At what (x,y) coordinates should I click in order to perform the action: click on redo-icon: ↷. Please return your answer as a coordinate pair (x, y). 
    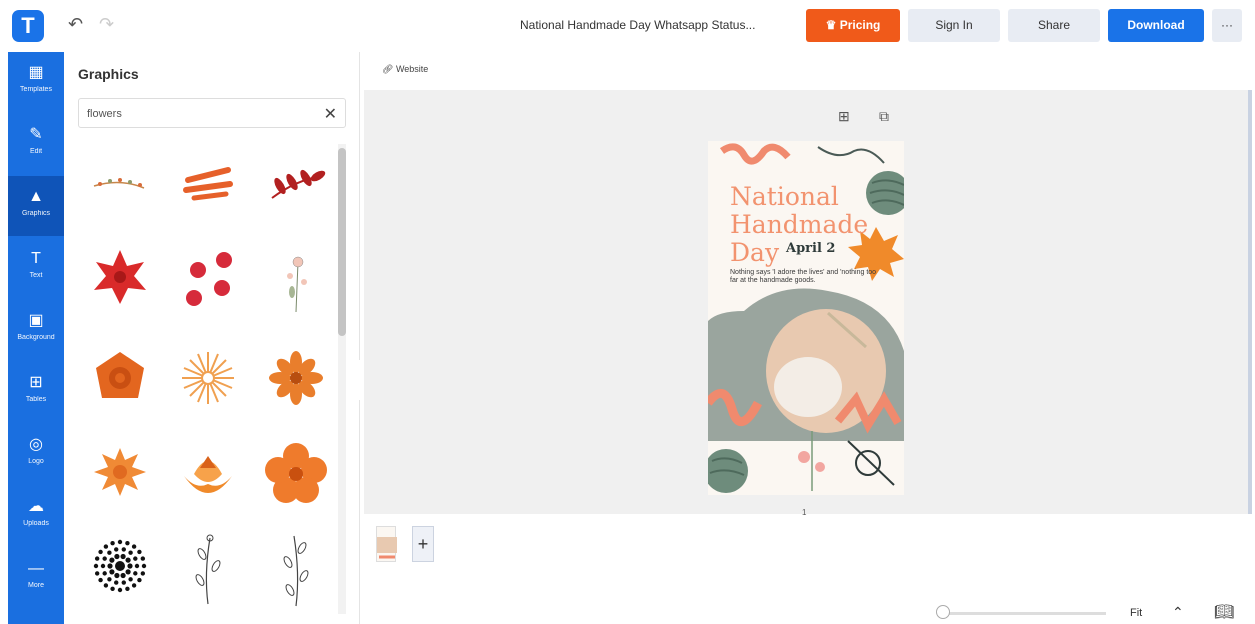
    Looking at the image, I should click on (106, 24).